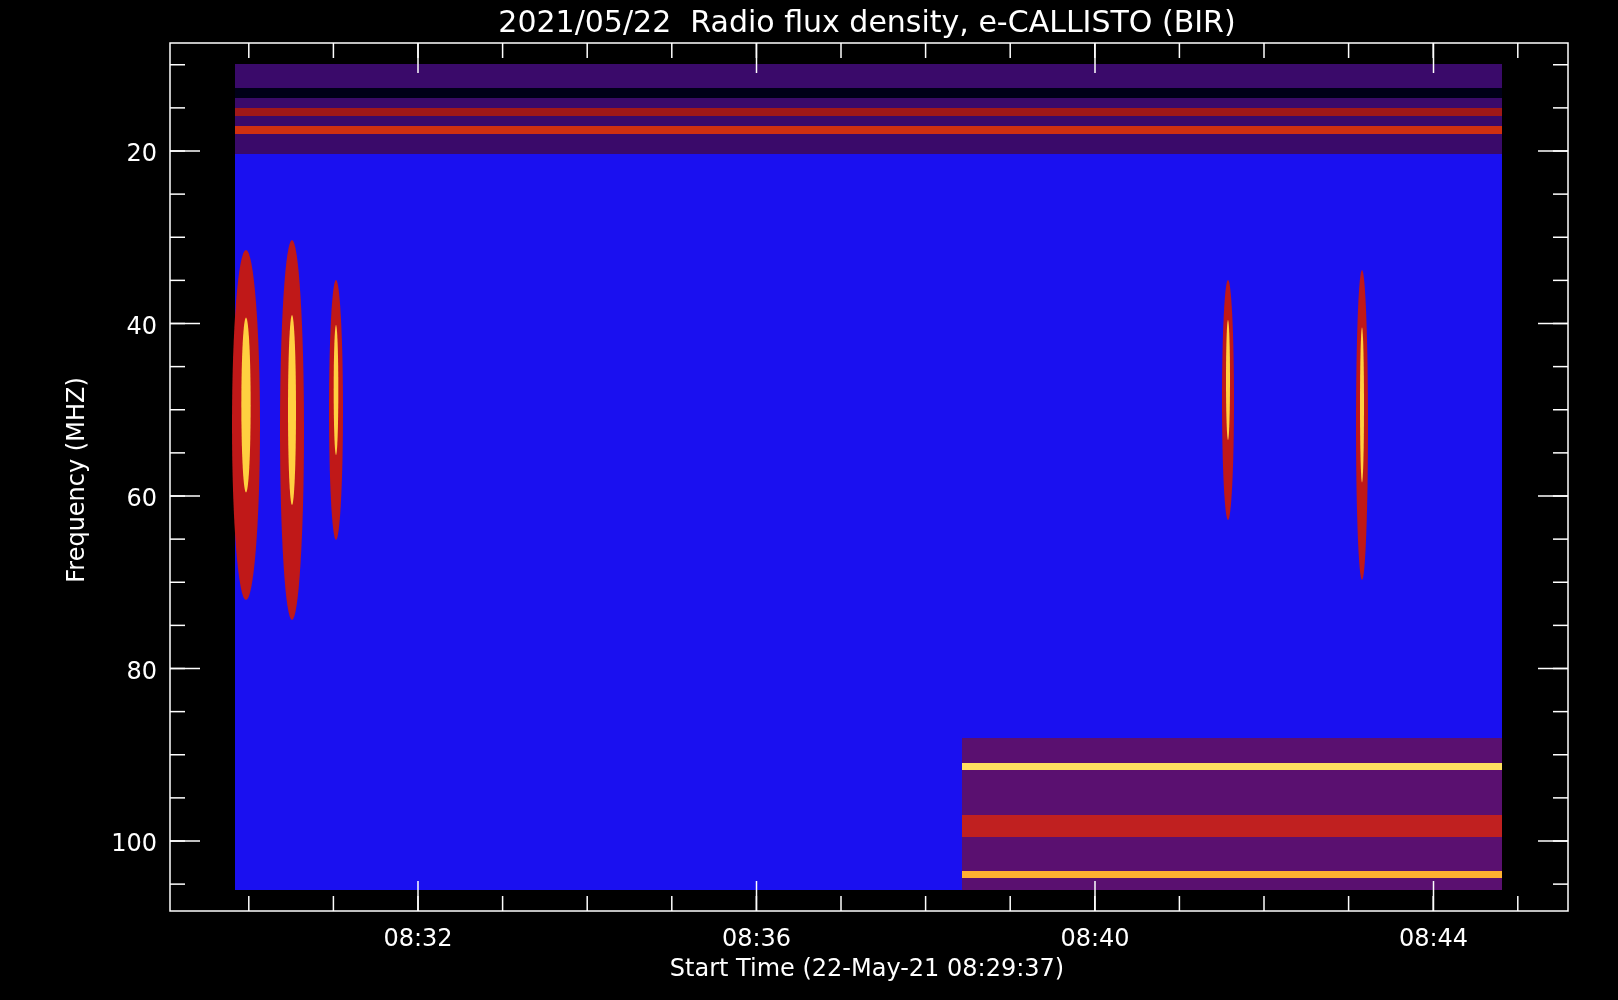 The image size is (1618, 1000). What do you see at coordinates (141, 325) in the screenshot?
I see `y-tick-label: 40` at bounding box center [141, 325].